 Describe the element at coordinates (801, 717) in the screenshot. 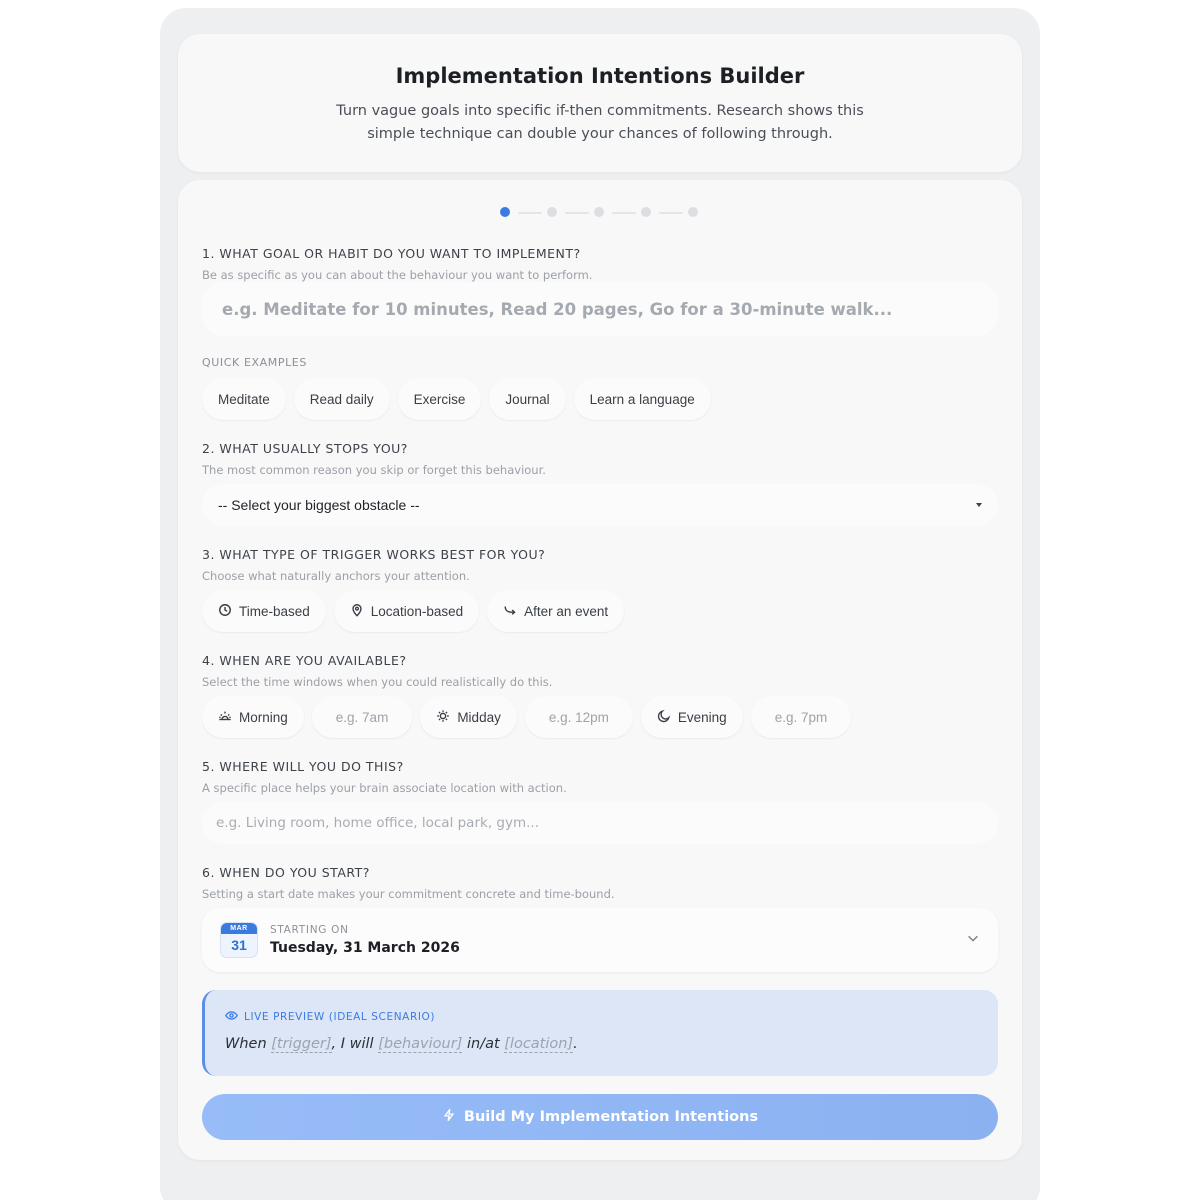

I see `slot-evening-time-input: e.g. 7pm` at that location.